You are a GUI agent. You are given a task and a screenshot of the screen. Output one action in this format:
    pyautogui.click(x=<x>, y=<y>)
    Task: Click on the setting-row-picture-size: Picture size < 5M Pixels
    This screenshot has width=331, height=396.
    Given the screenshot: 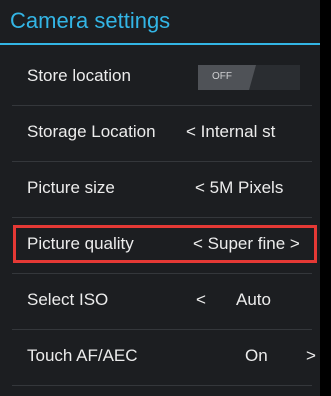 What is the action you would take?
    pyautogui.click(x=160, y=190)
    